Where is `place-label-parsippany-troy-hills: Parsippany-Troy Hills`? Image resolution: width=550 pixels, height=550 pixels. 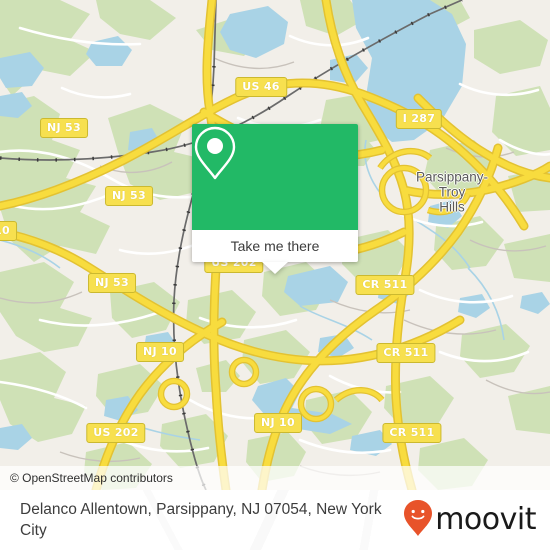 place-label-parsippany-troy-hills: Parsippany-Troy Hills is located at coordinates (452, 192).